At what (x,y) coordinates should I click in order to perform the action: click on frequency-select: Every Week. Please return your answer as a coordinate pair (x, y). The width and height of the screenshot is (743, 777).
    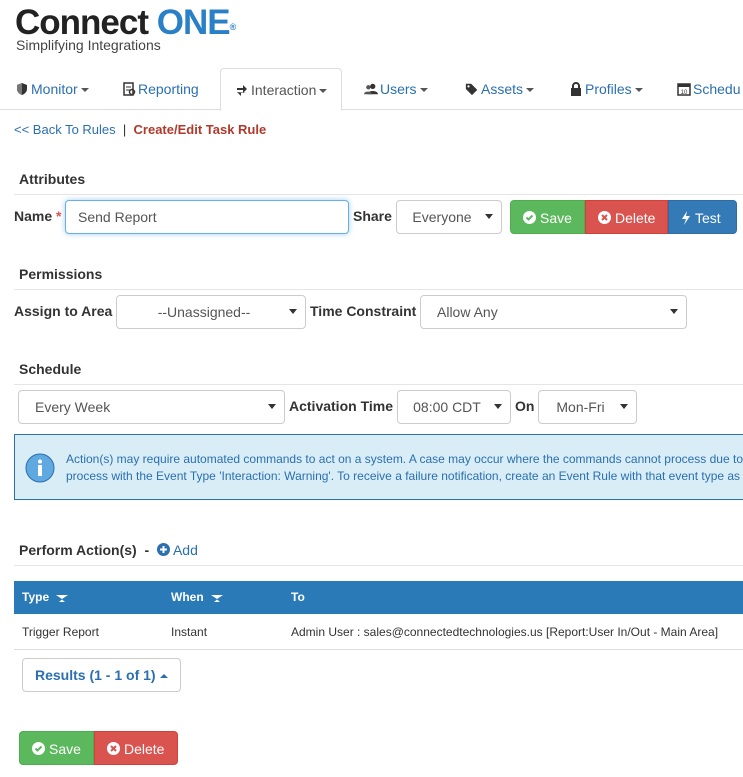
    Looking at the image, I should click on (151, 407).